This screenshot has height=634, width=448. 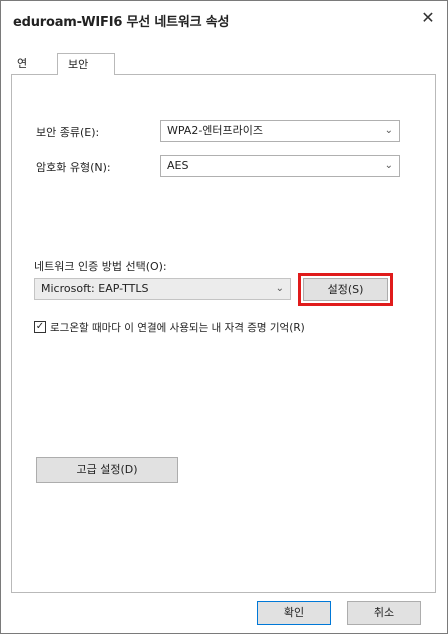 I want to click on security-type-dropdown: WPA2-엔터프라이즈 ⌄, so click(x=280, y=131).